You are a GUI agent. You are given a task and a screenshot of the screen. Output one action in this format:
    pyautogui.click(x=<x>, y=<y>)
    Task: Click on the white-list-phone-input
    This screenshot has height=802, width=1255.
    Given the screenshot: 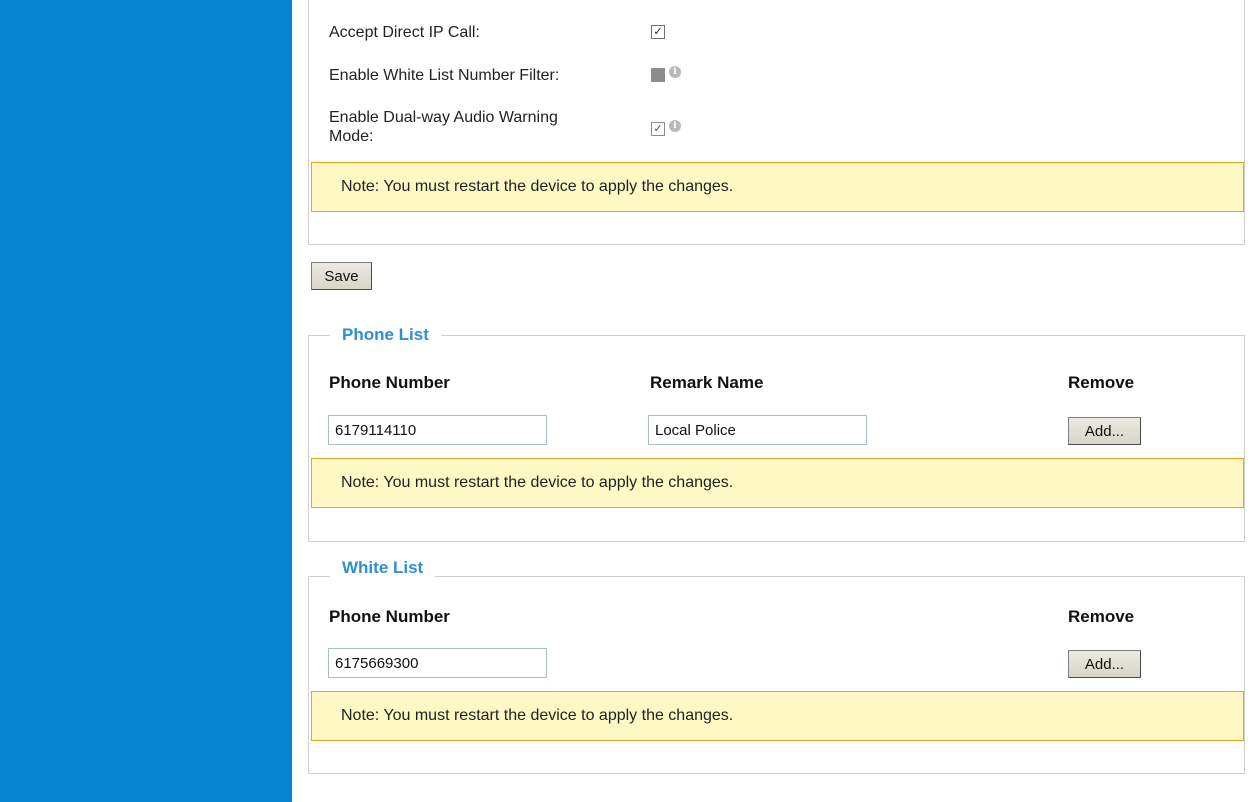 What is the action you would take?
    pyautogui.click(x=437, y=663)
    